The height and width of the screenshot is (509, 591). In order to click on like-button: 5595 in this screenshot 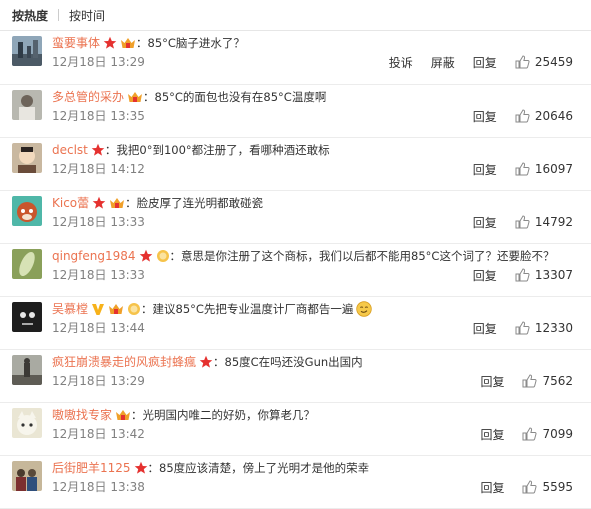, I will do `click(547, 487)`.